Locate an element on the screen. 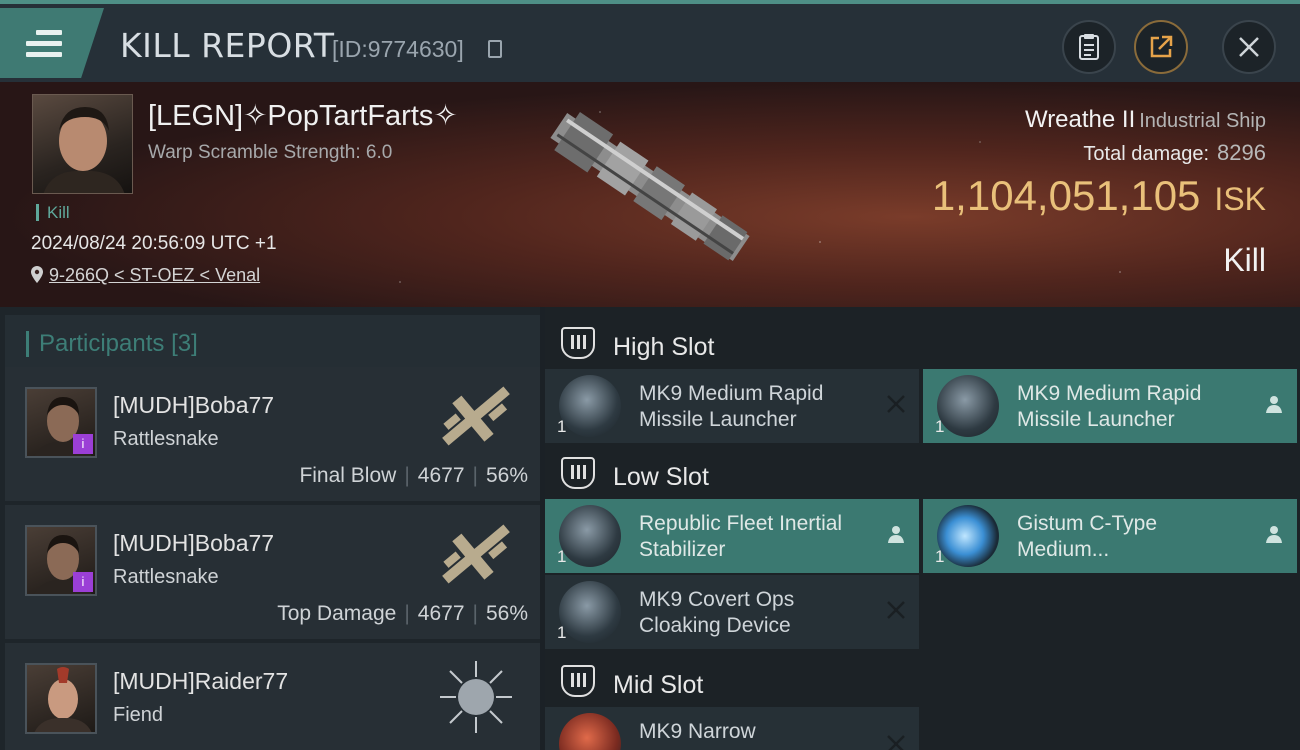 This screenshot has height=750, width=1300. fitted-item: 1 MK9 Covert Ops Cloaking Device is located at coordinates (732, 612).